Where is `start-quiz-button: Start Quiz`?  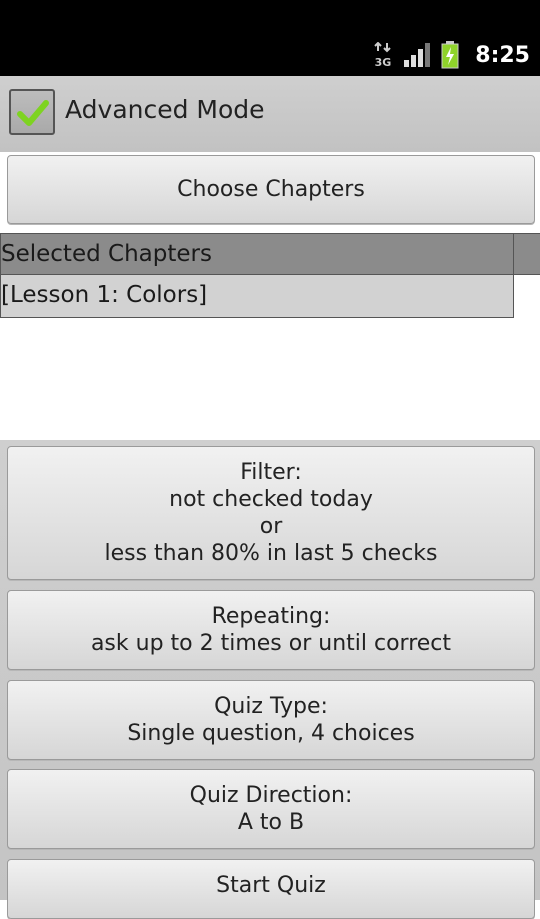
start-quiz-button: Start Quiz is located at coordinates (271, 889).